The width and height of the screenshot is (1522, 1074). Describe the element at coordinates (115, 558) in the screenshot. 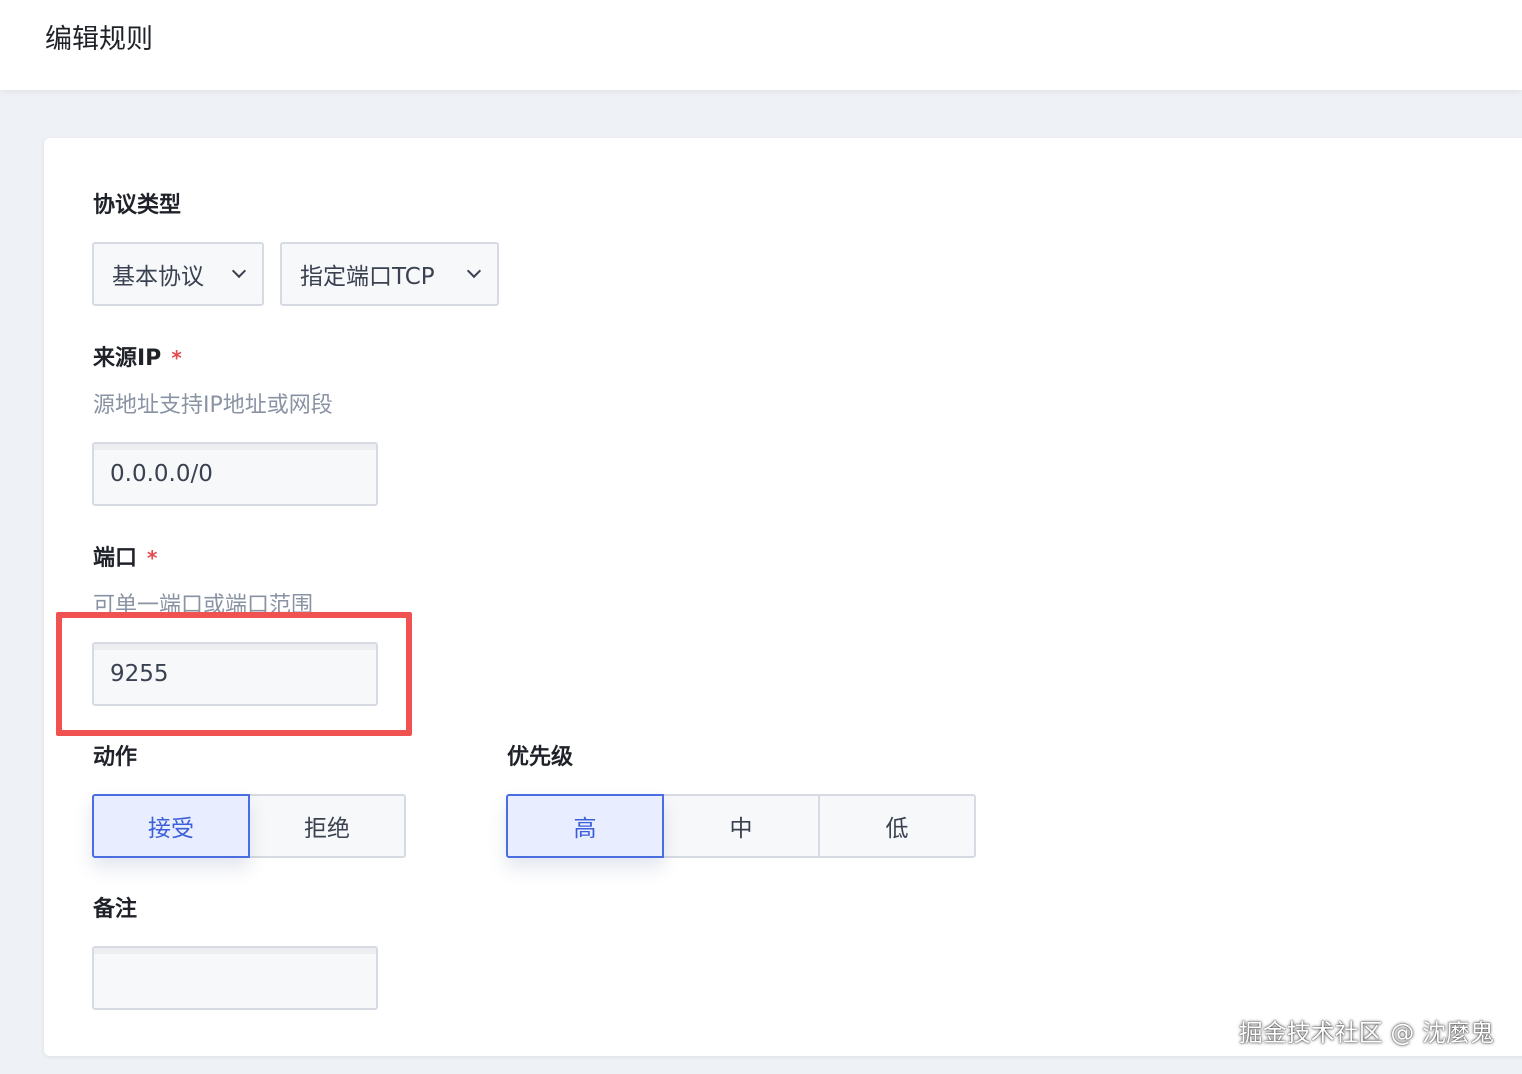

I see `port-label-text: 端口` at that location.